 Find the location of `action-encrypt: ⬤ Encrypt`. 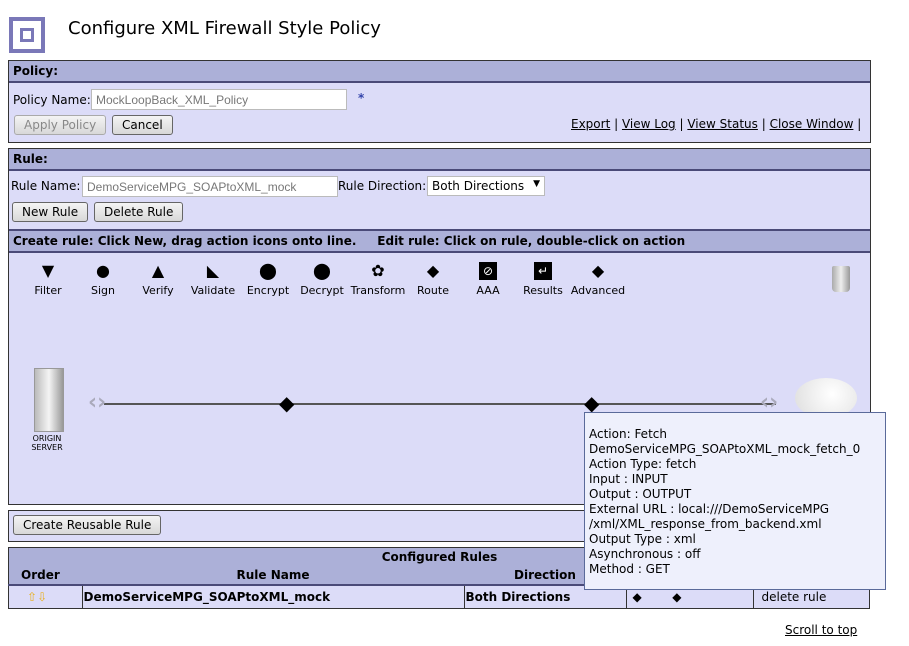

action-encrypt: ⬤ Encrypt is located at coordinates (268, 279).